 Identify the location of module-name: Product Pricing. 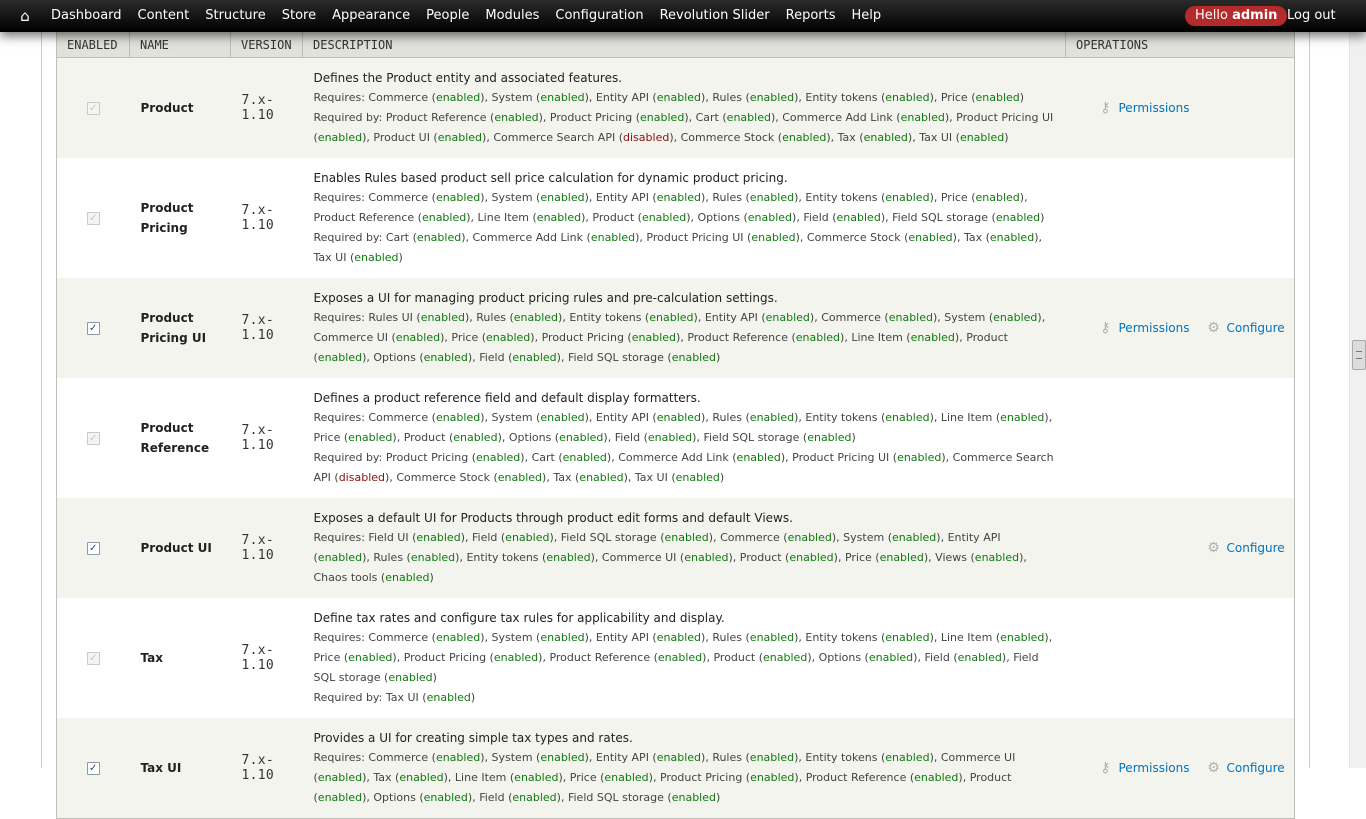
(180, 218).